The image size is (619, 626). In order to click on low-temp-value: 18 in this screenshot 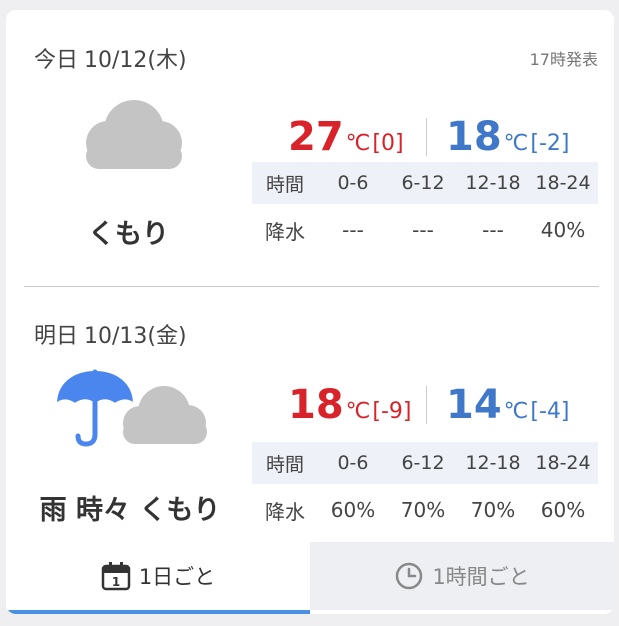, I will do `click(474, 137)`.